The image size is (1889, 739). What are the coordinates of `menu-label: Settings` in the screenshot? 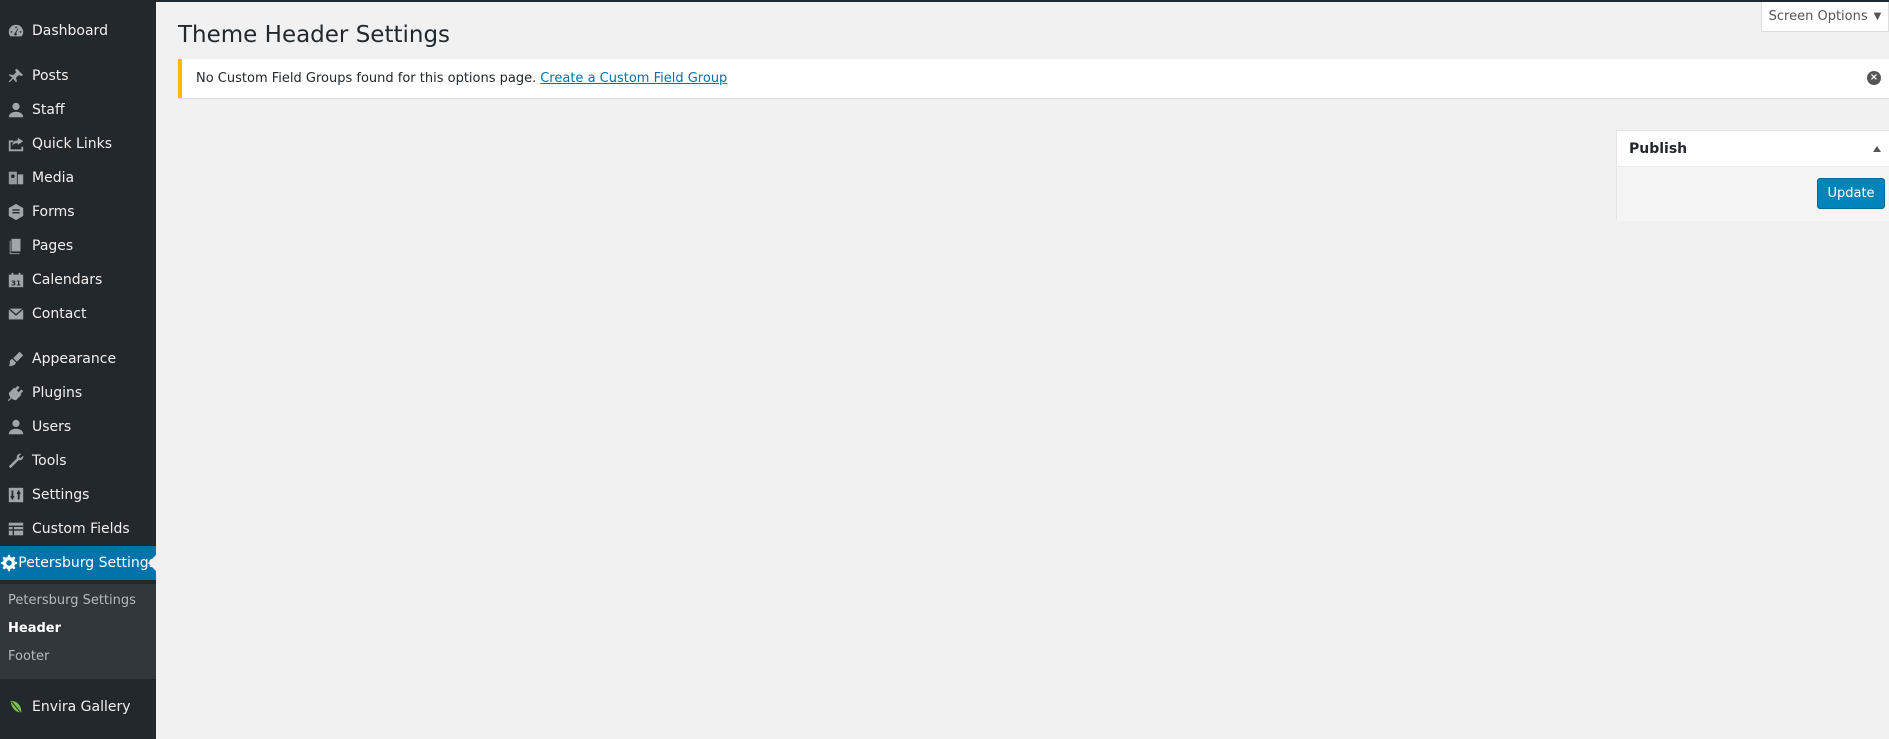 It's located at (61, 495).